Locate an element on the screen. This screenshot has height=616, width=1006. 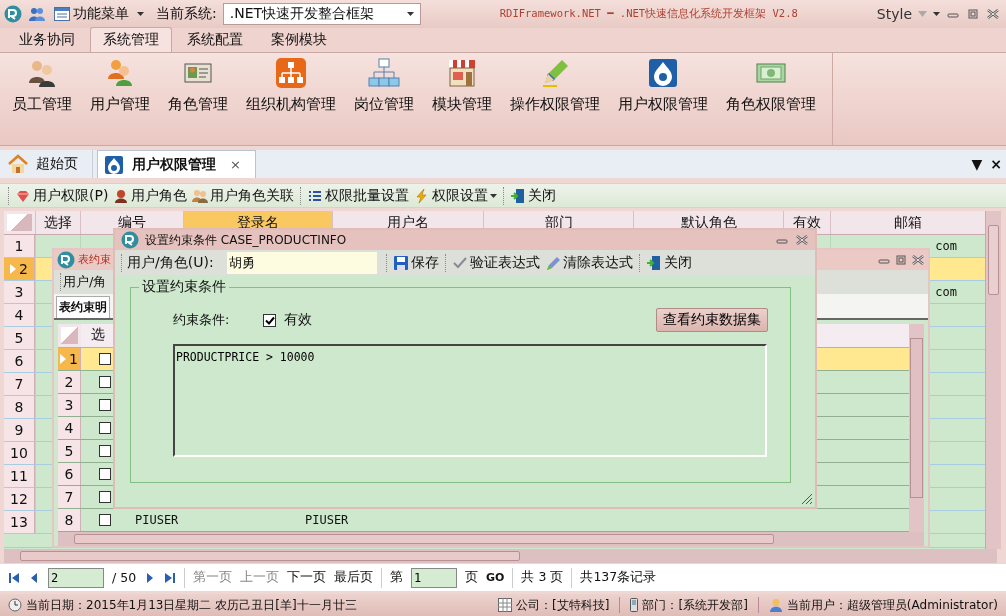
ribbon-button: 角色权限管理 is located at coordinates (771, 101).